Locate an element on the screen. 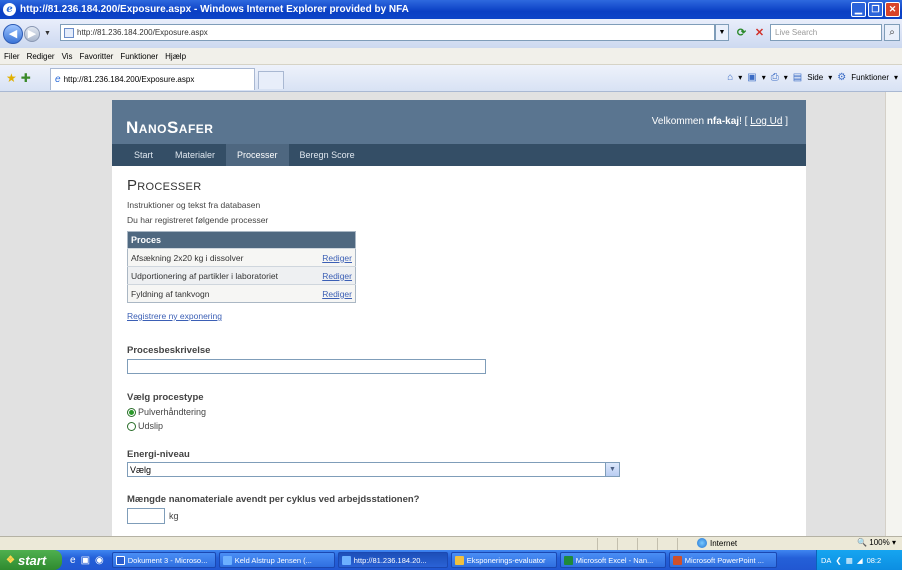  network-icon: ▦ is located at coordinates (849, 560).